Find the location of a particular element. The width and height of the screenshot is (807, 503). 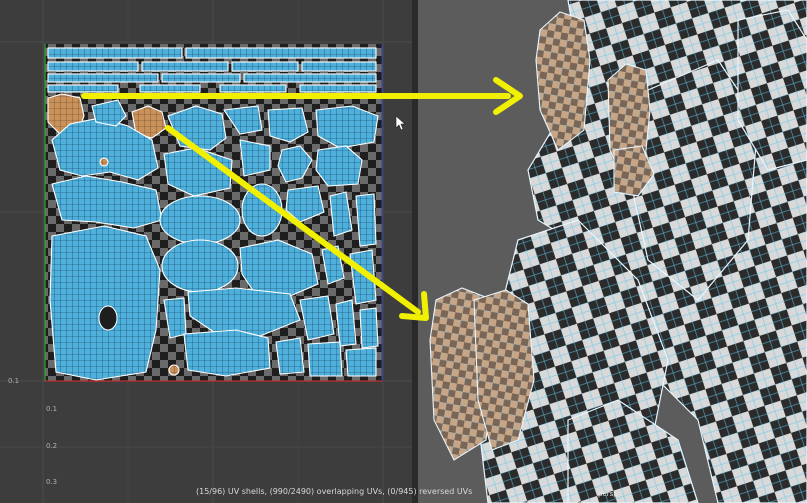

v-tick-label: 0.2 is located at coordinates (52, 446).